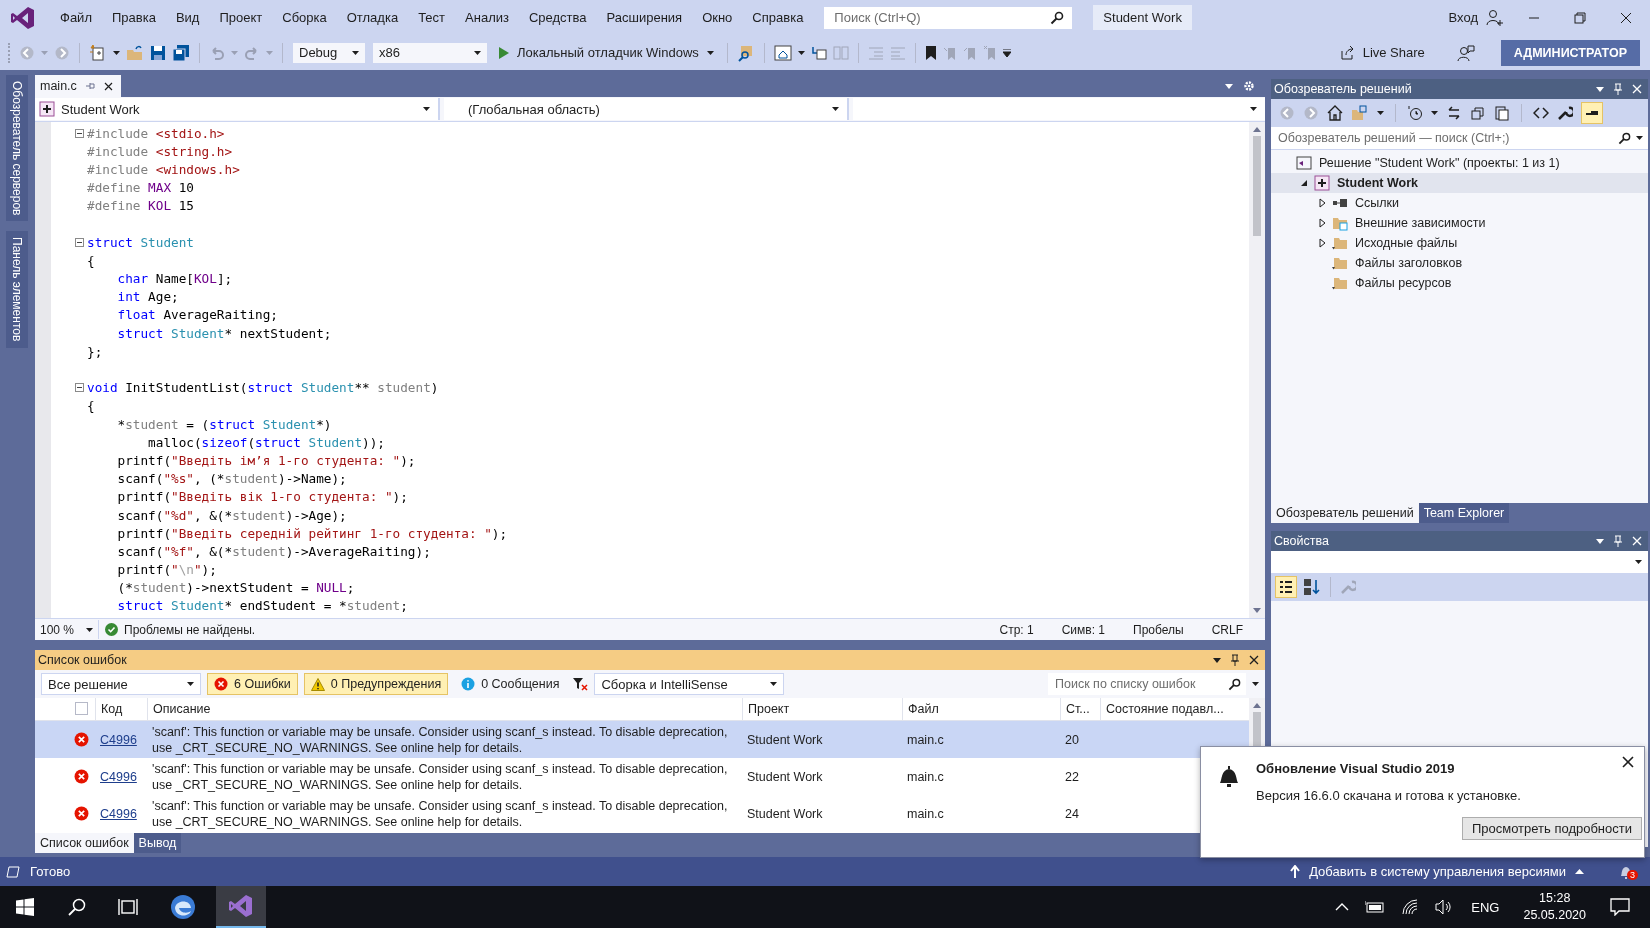 This screenshot has height=928, width=1650. Describe the element at coordinates (1459, 163) in the screenshot. I see `tree-item: Решение "Student Work" (проекты: 1 из 1)` at that location.